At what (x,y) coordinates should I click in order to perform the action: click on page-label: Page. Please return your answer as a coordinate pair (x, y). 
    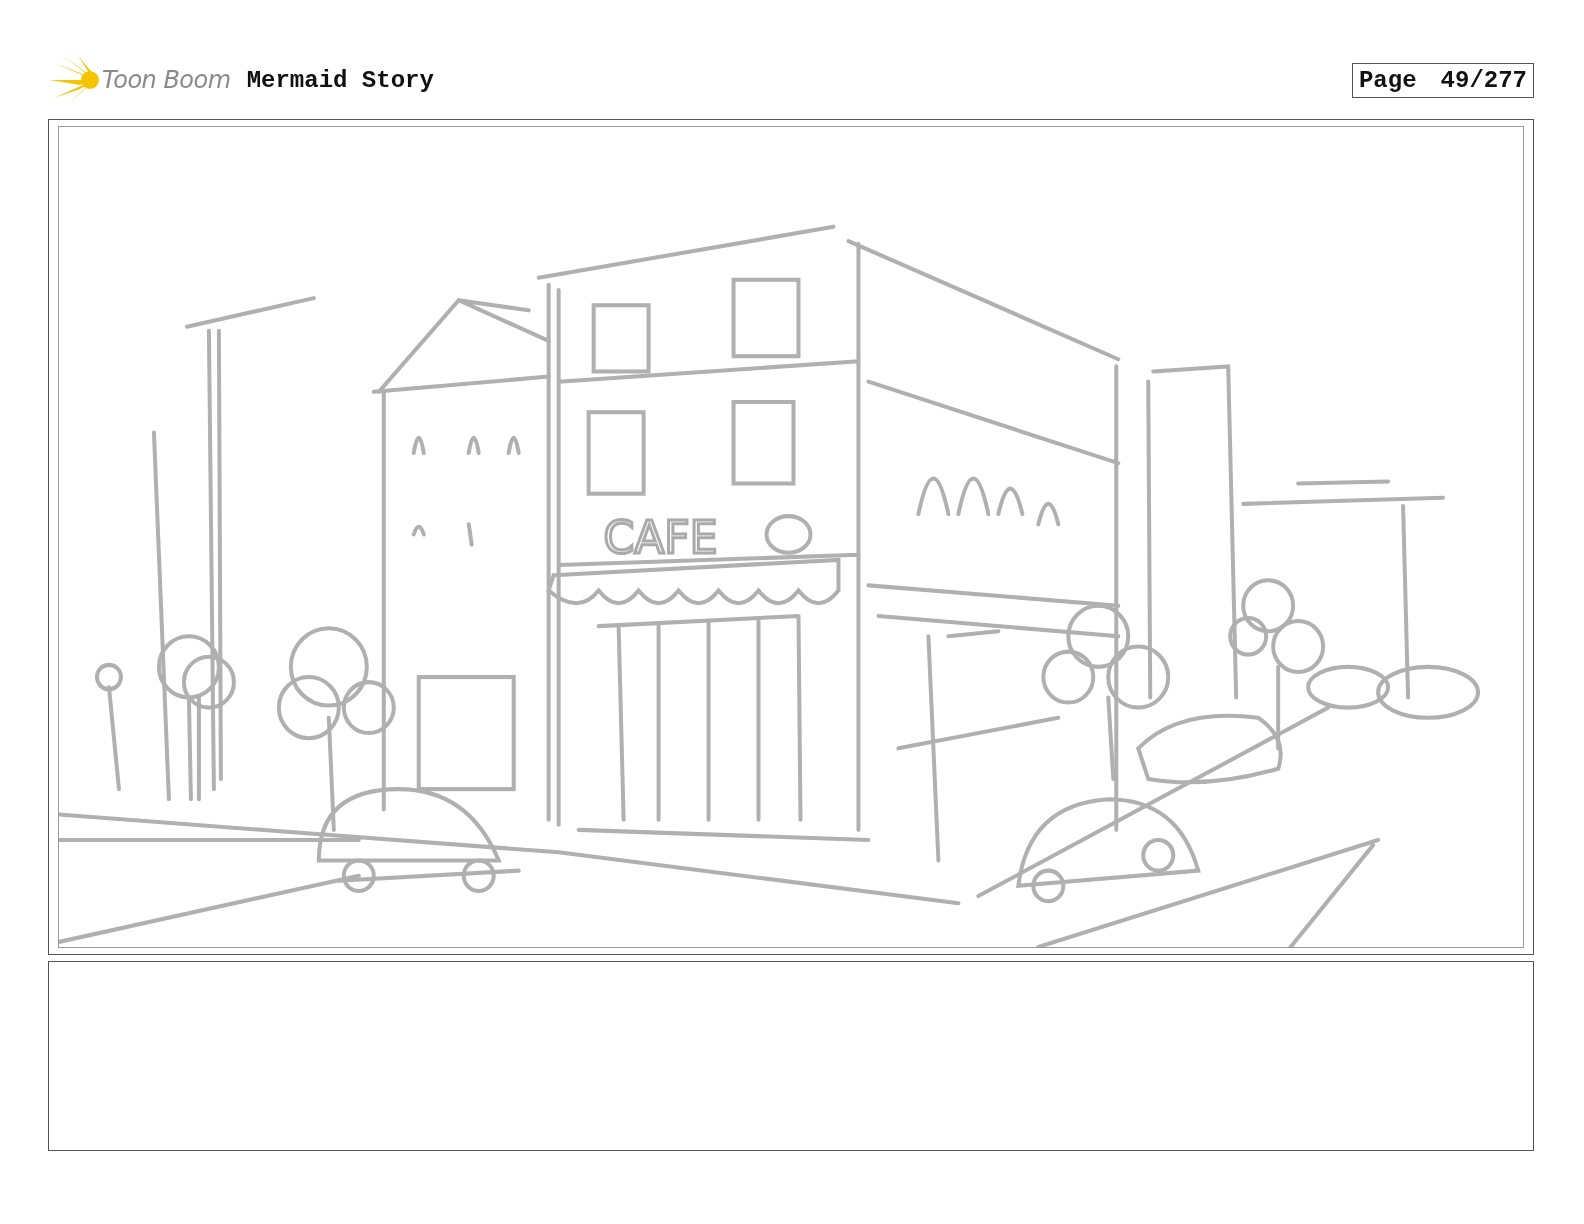
    Looking at the image, I should click on (1387, 80).